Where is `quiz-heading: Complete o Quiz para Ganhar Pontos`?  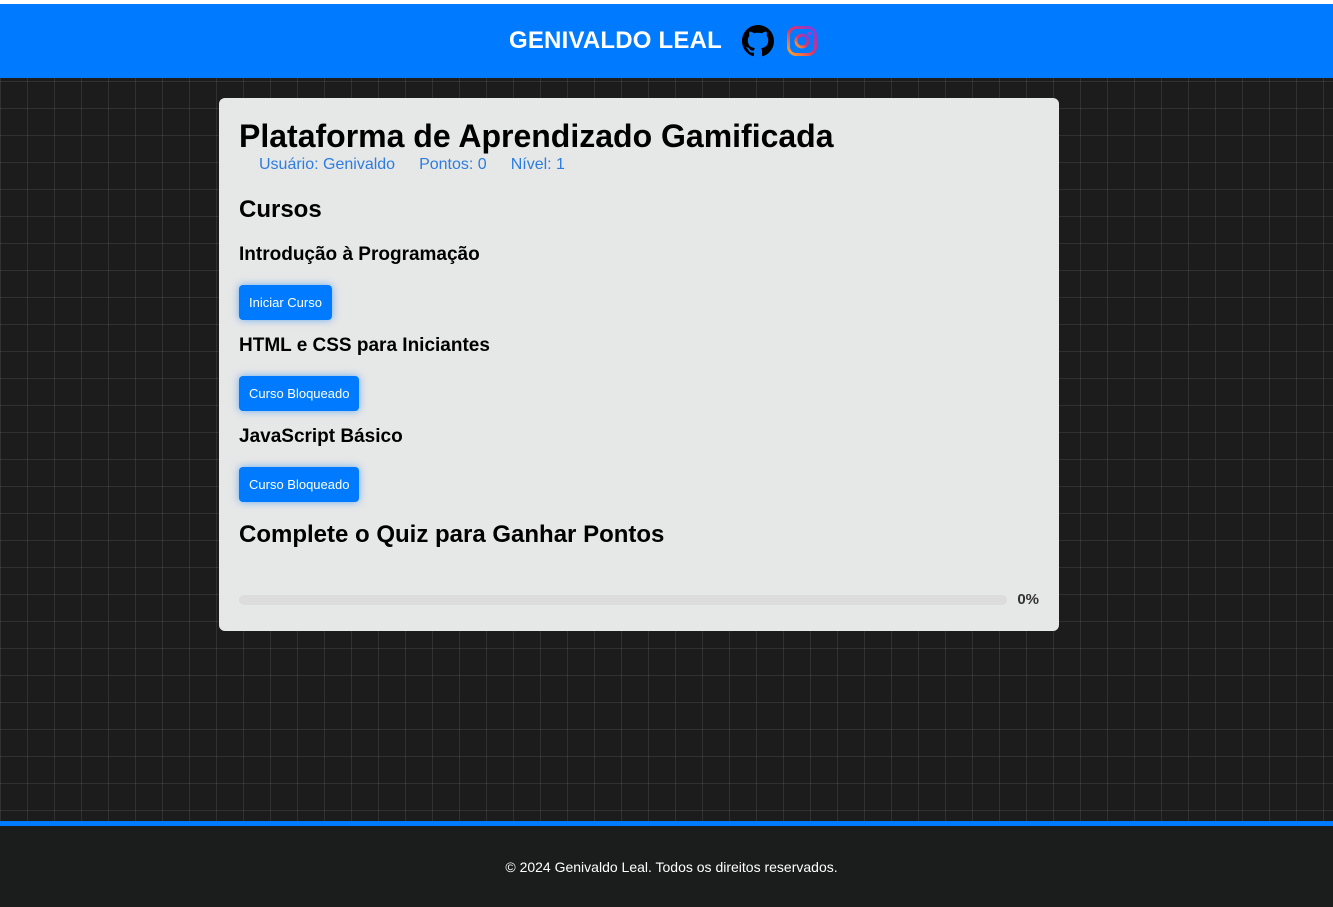 quiz-heading: Complete o Quiz para Ganhar Pontos is located at coordinates (452, 534).